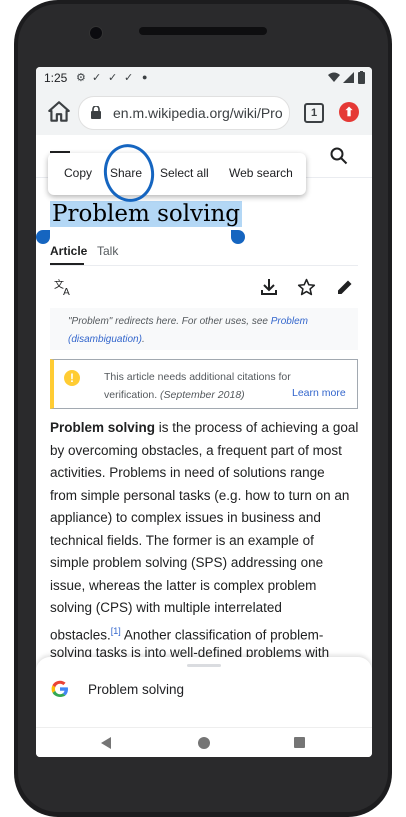 The width and height of the screenshot is (406, 817). I want to click on address-bar: en.m.wikipedia.org/wiki/Pro, so click(184, 113).